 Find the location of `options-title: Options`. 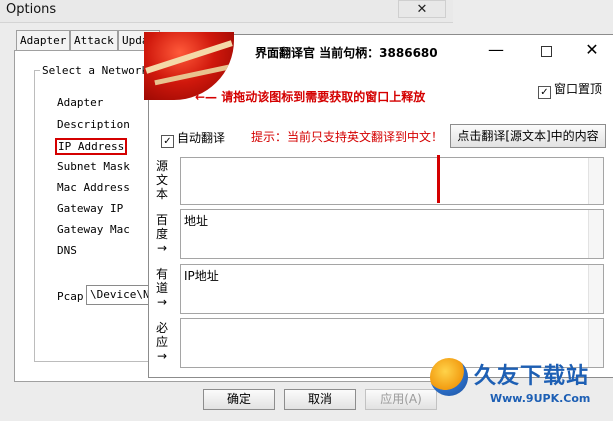

options-title: Options is located at coordinates (31, 9).